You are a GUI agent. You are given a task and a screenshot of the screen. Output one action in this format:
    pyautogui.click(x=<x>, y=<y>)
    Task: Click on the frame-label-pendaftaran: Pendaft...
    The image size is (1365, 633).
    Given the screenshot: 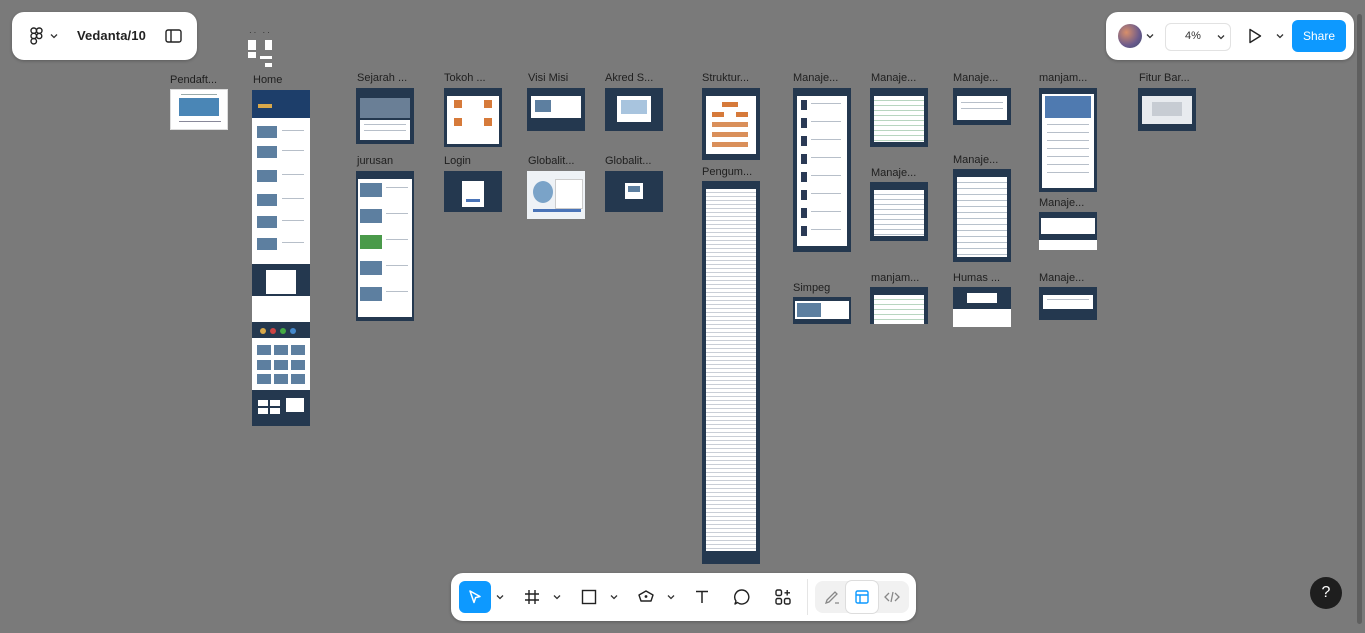 What is the action you would take?
    pyautogui.click(x=193, y=80)
    